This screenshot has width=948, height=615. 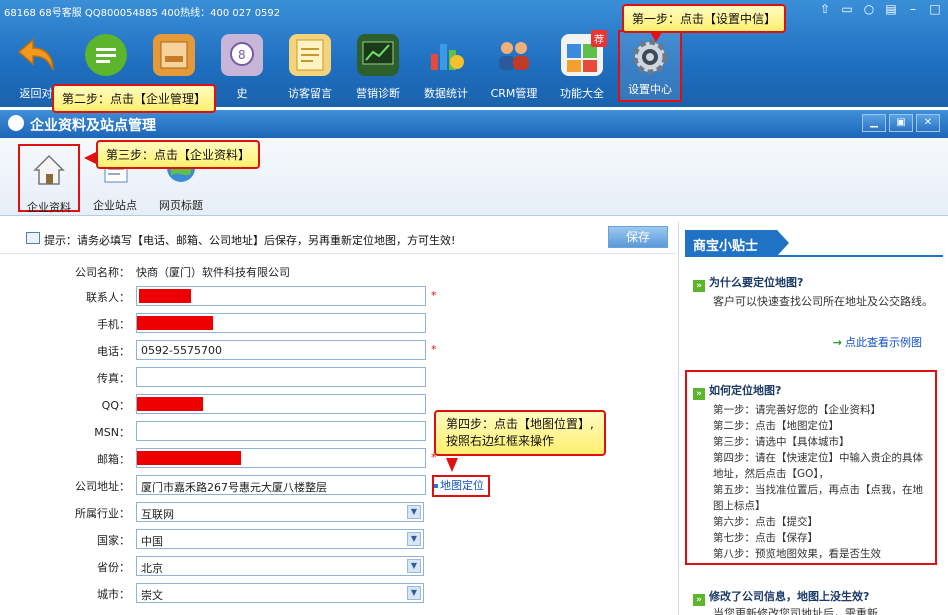 I want to click on toolbar-crm-button: CRM管理, so click(x=514, y=68).